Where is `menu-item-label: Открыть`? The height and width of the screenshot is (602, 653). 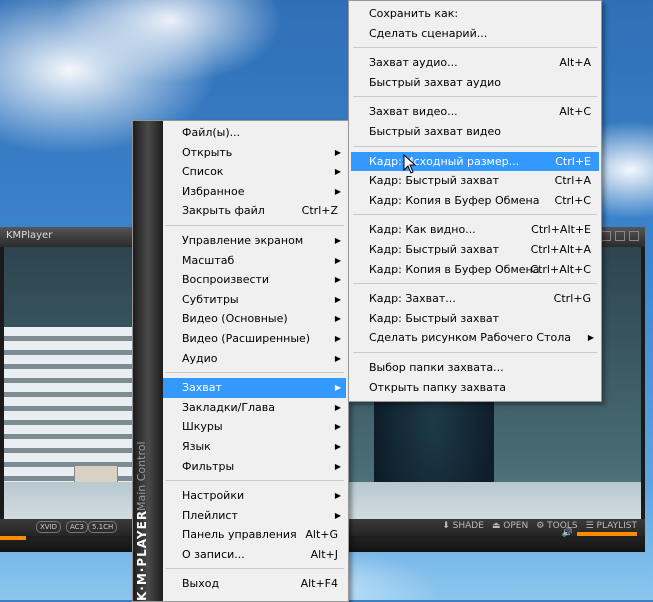
menu-item-label: Открыть is located at coordinates (207, 152).